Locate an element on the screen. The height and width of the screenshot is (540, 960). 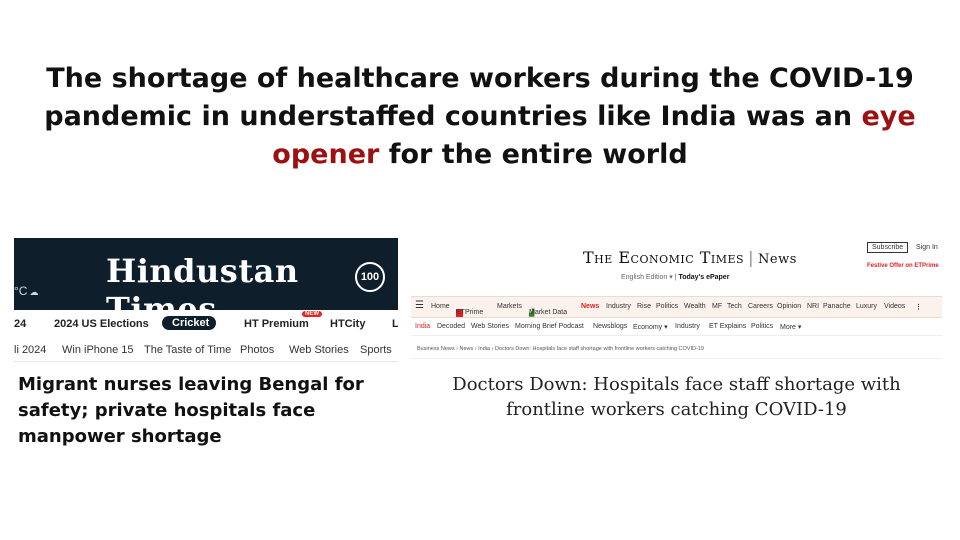
ht-subnav-item-sports: Sports is located at coordinates (376, 350).